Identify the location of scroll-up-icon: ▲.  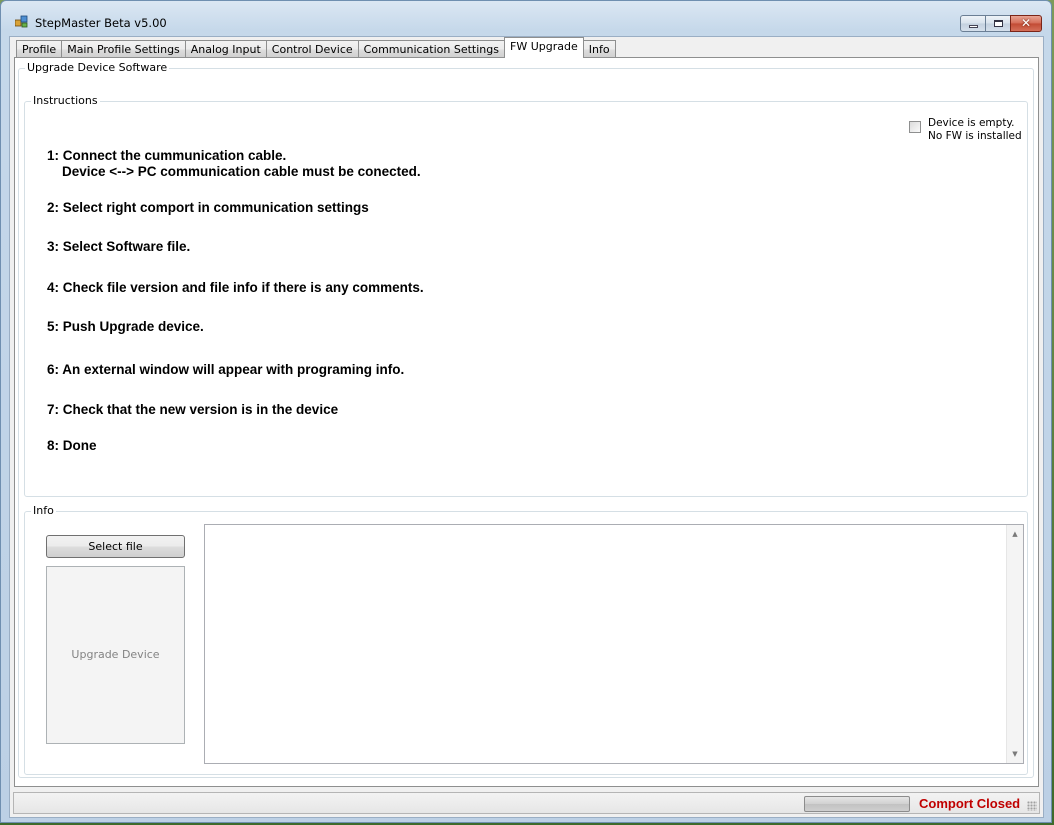
(1015, 534).